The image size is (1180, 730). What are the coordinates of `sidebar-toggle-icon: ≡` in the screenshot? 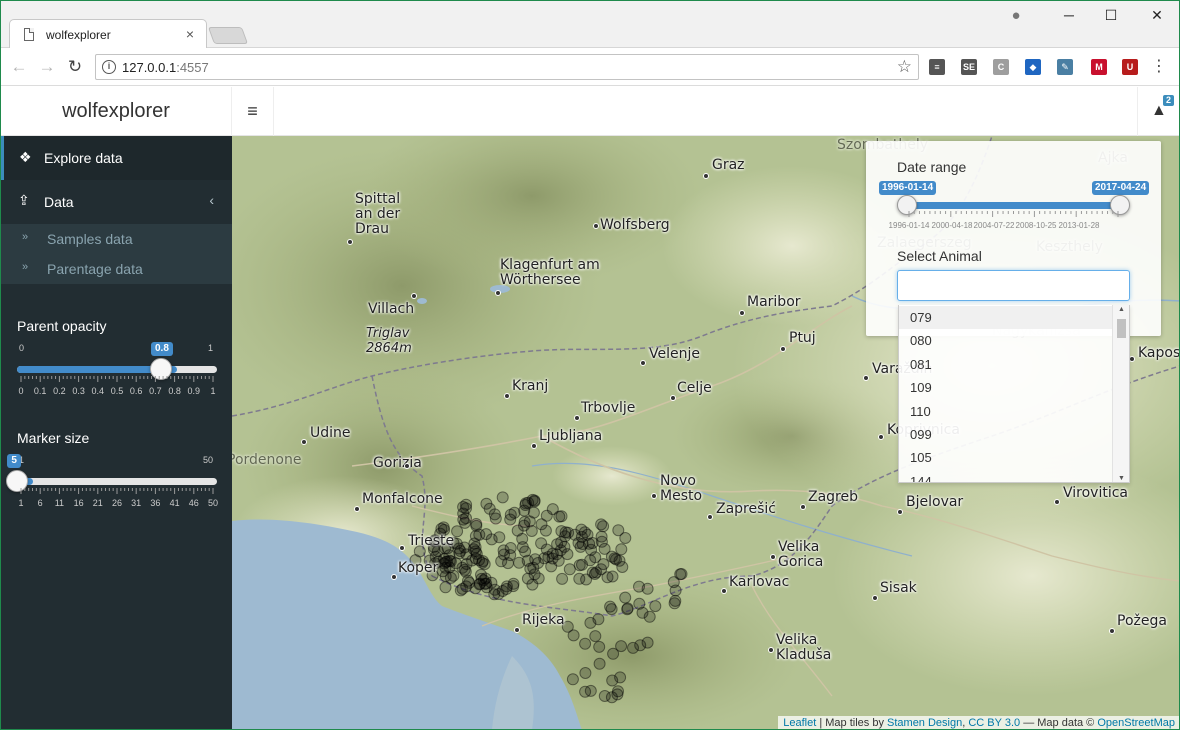 It's located at (253, 111).